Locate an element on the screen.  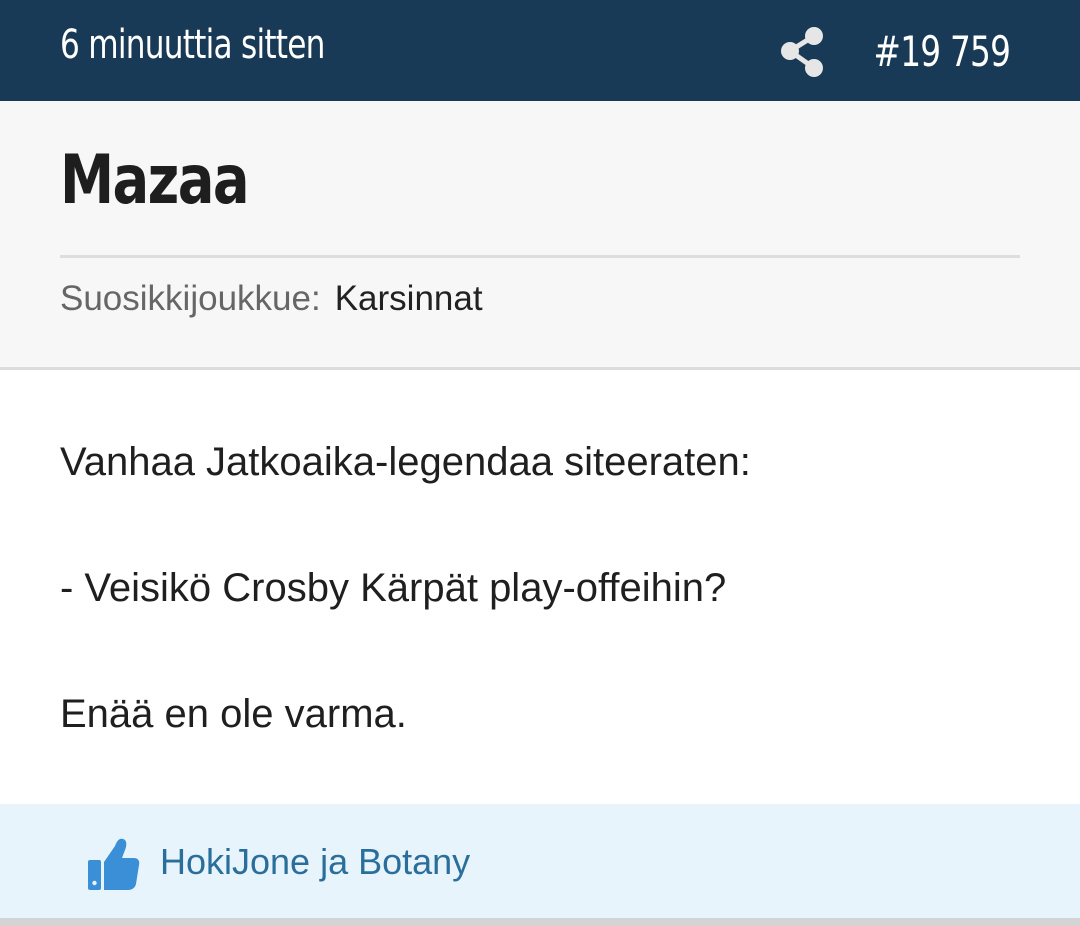
post-time: 6 minuuttia sitten is located at coordinates (192, 45).